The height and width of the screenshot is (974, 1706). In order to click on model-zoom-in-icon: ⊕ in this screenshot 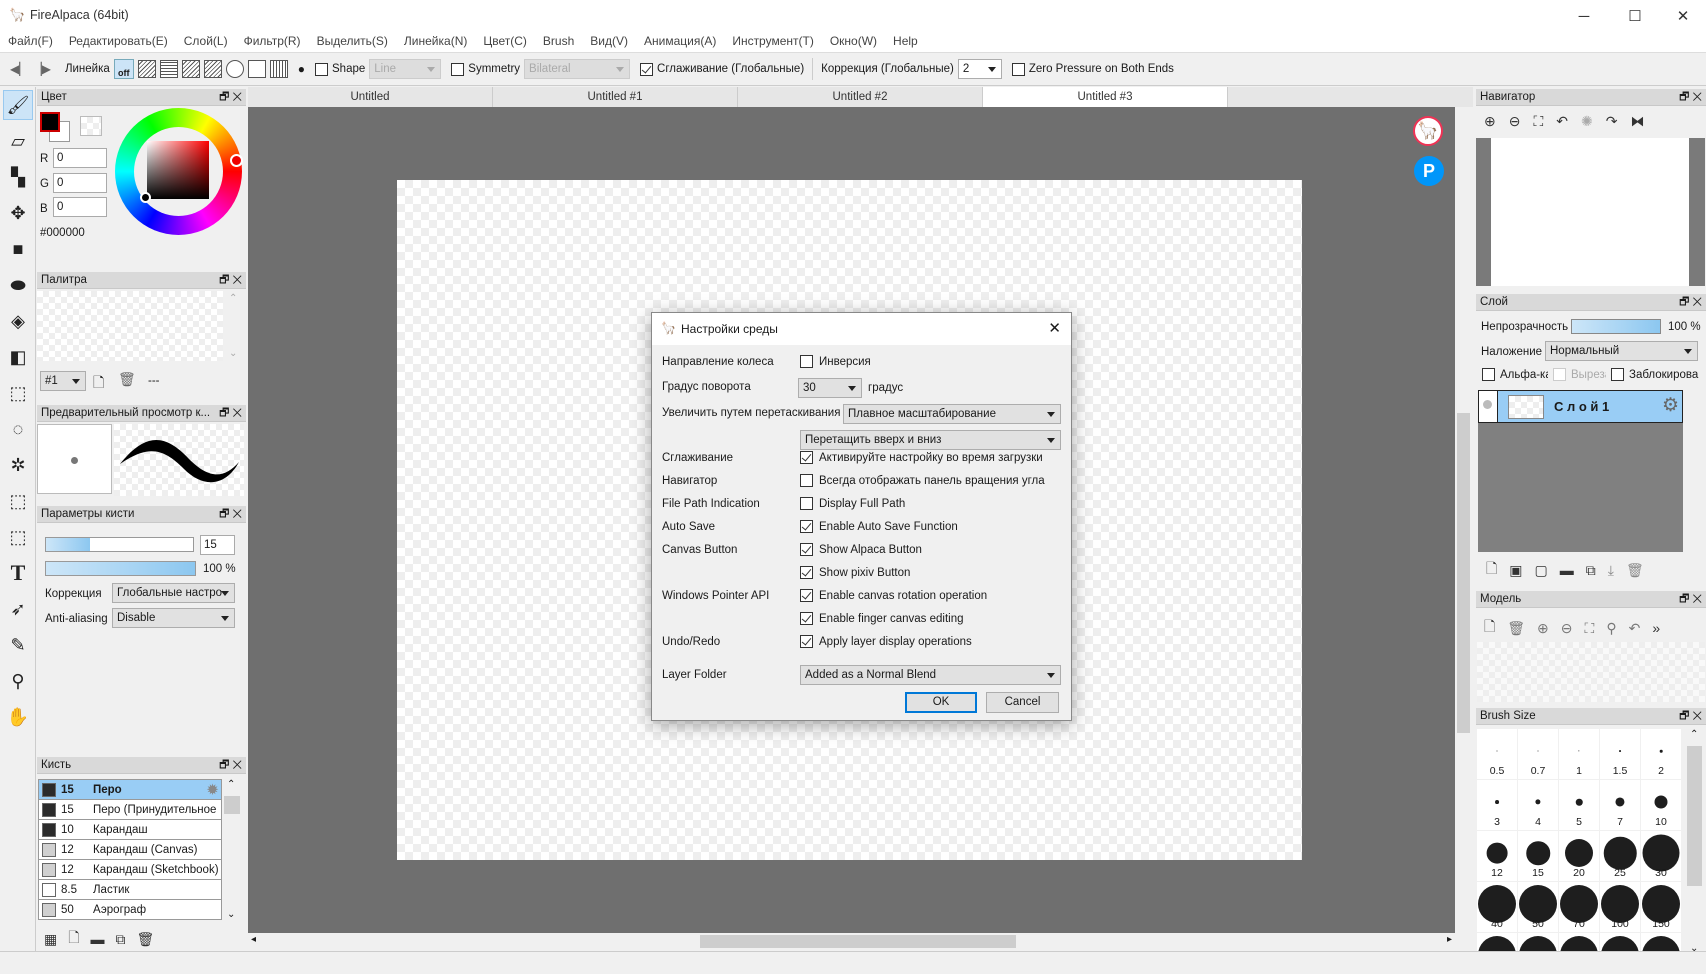, I will do `click(1543, 628)`.